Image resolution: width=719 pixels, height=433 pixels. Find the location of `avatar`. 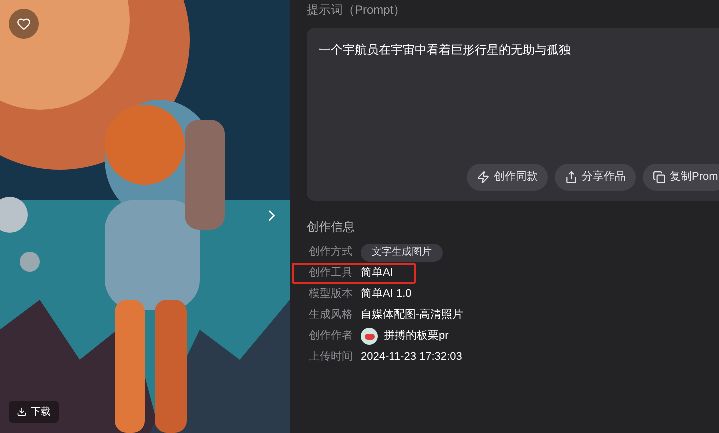

avatar is located at coordinates (369, 336).